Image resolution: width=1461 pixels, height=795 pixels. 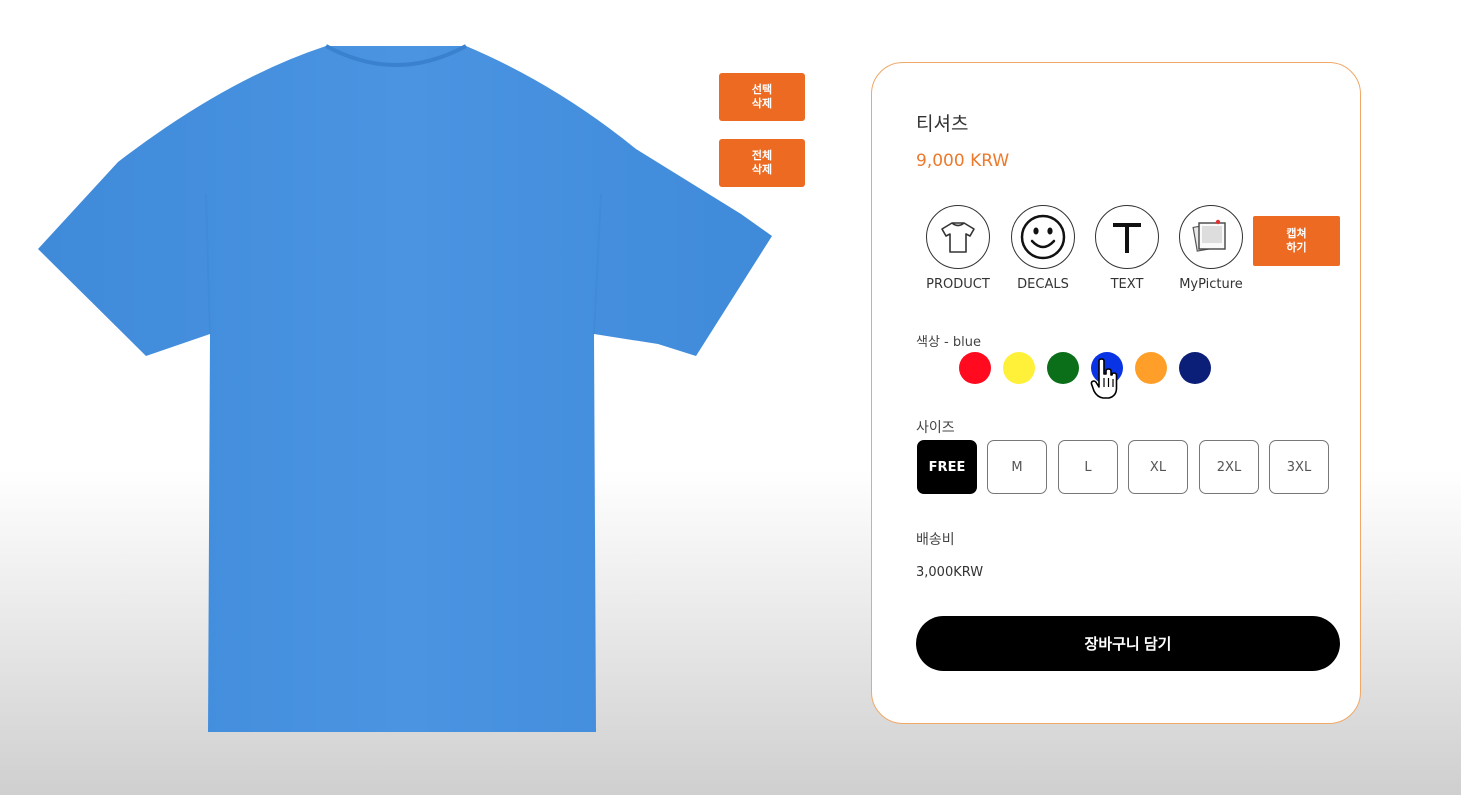 I want to click on size-option-l: L, so click(x=1088, y=467).